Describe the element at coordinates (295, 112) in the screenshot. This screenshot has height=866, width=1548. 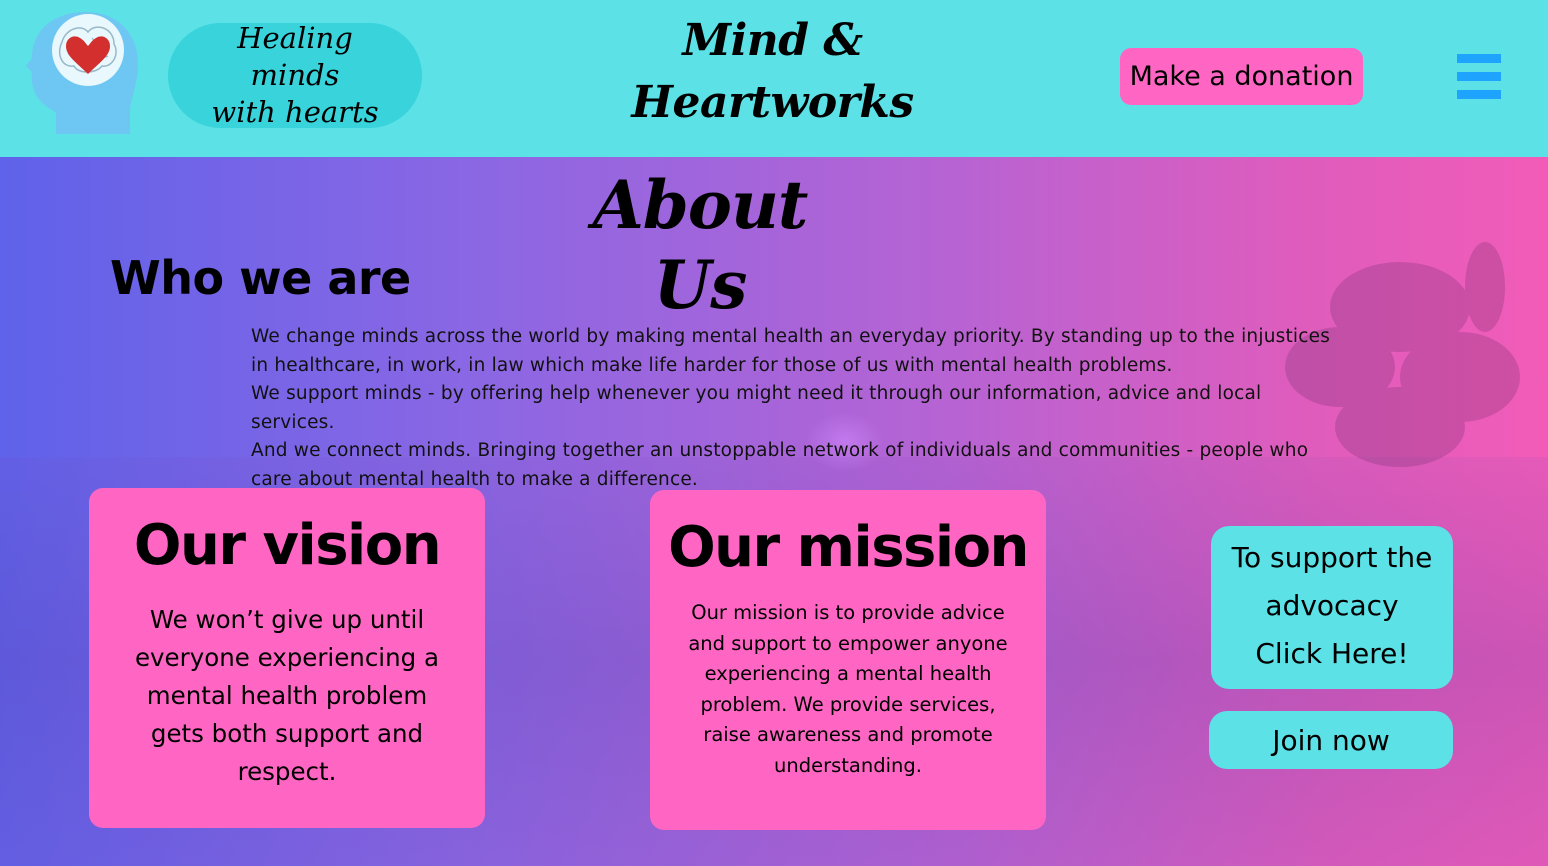
I see `tagline-line-2: with hearts` at that location.